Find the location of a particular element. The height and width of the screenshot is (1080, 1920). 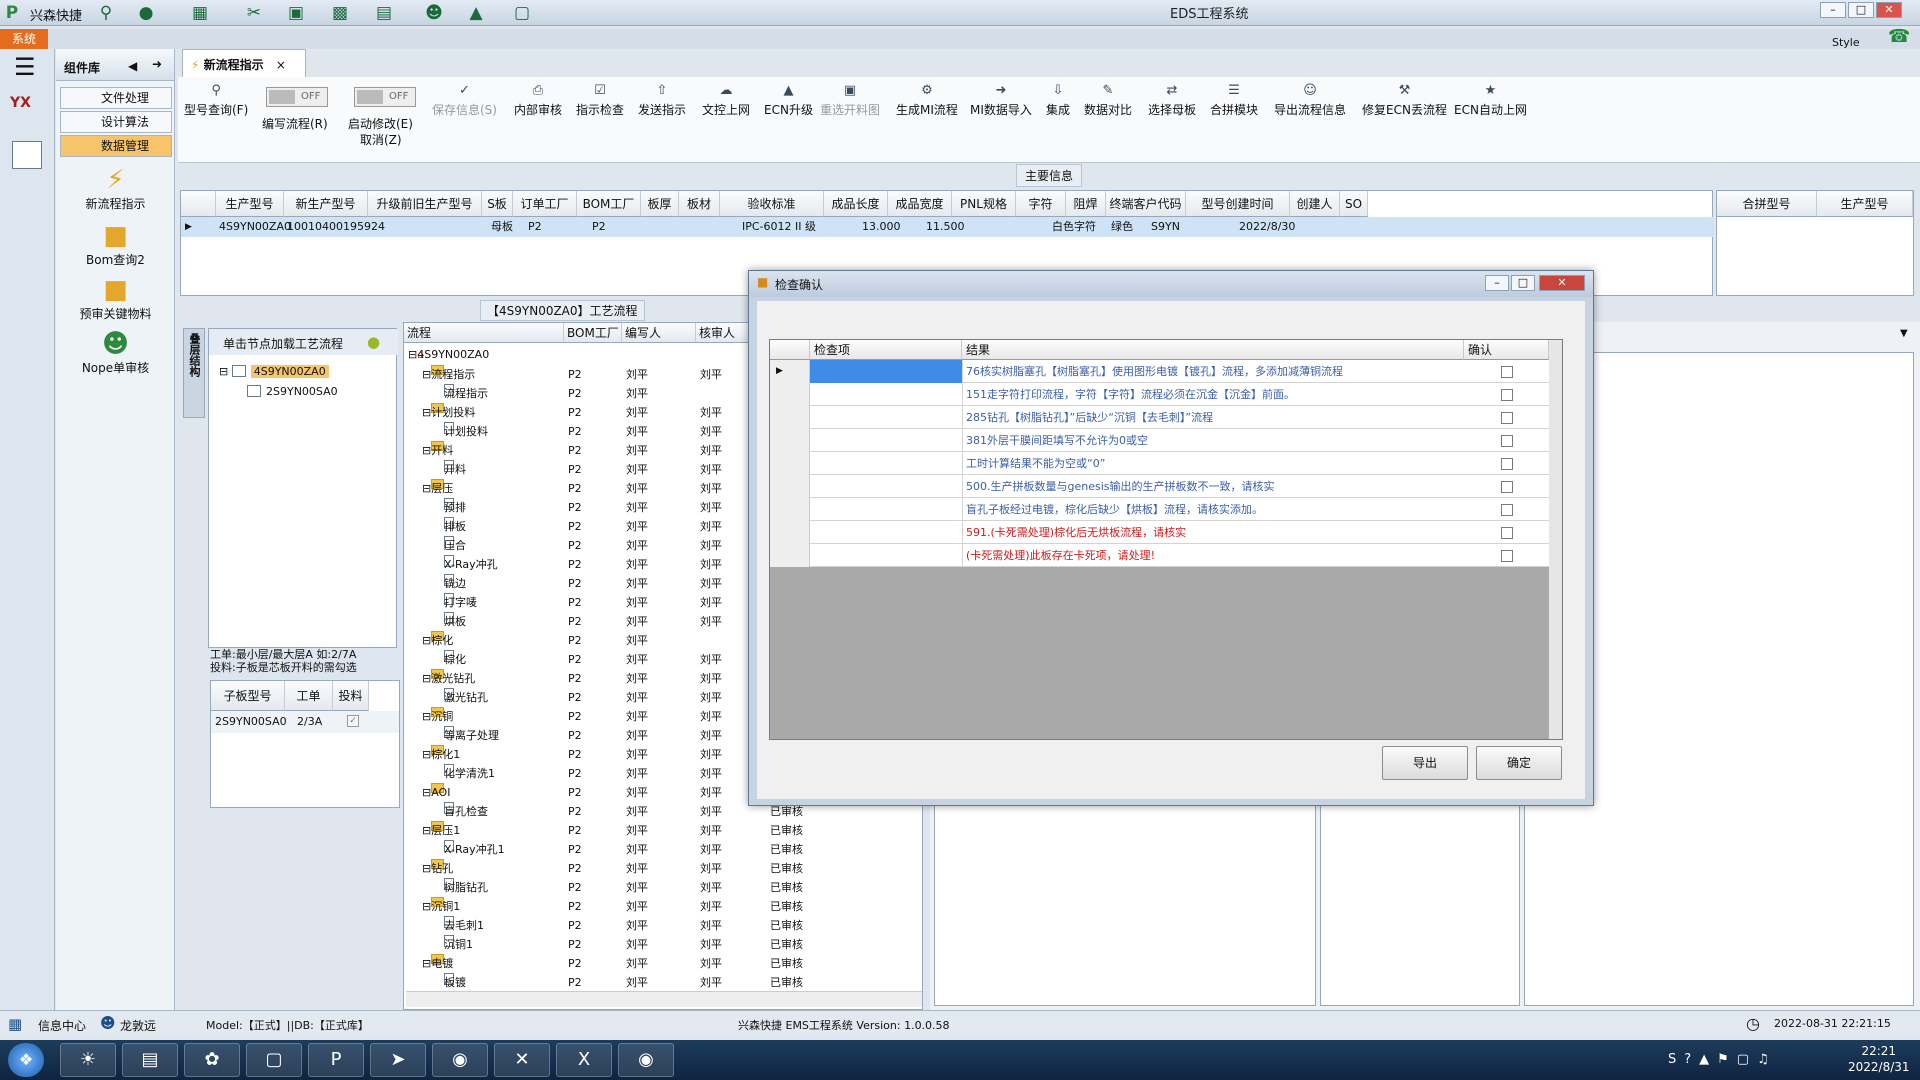

pin-icon: ➜ is located at coordinates (157, 64).